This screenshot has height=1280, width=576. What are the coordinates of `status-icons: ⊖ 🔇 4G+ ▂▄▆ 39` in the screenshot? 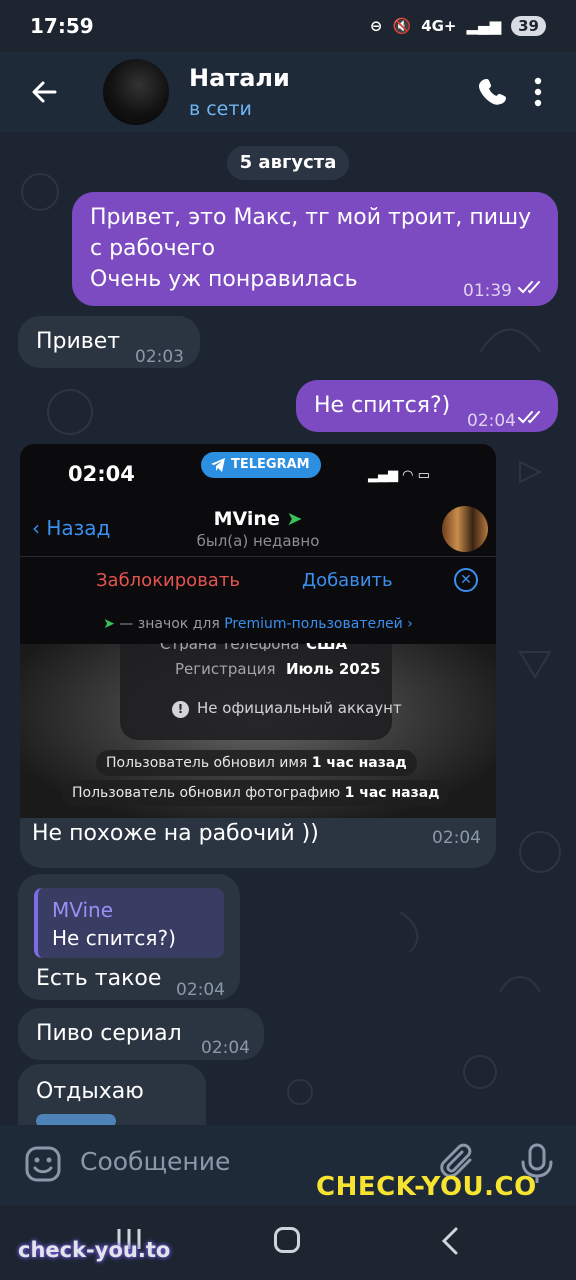 It's located at (458, 26).